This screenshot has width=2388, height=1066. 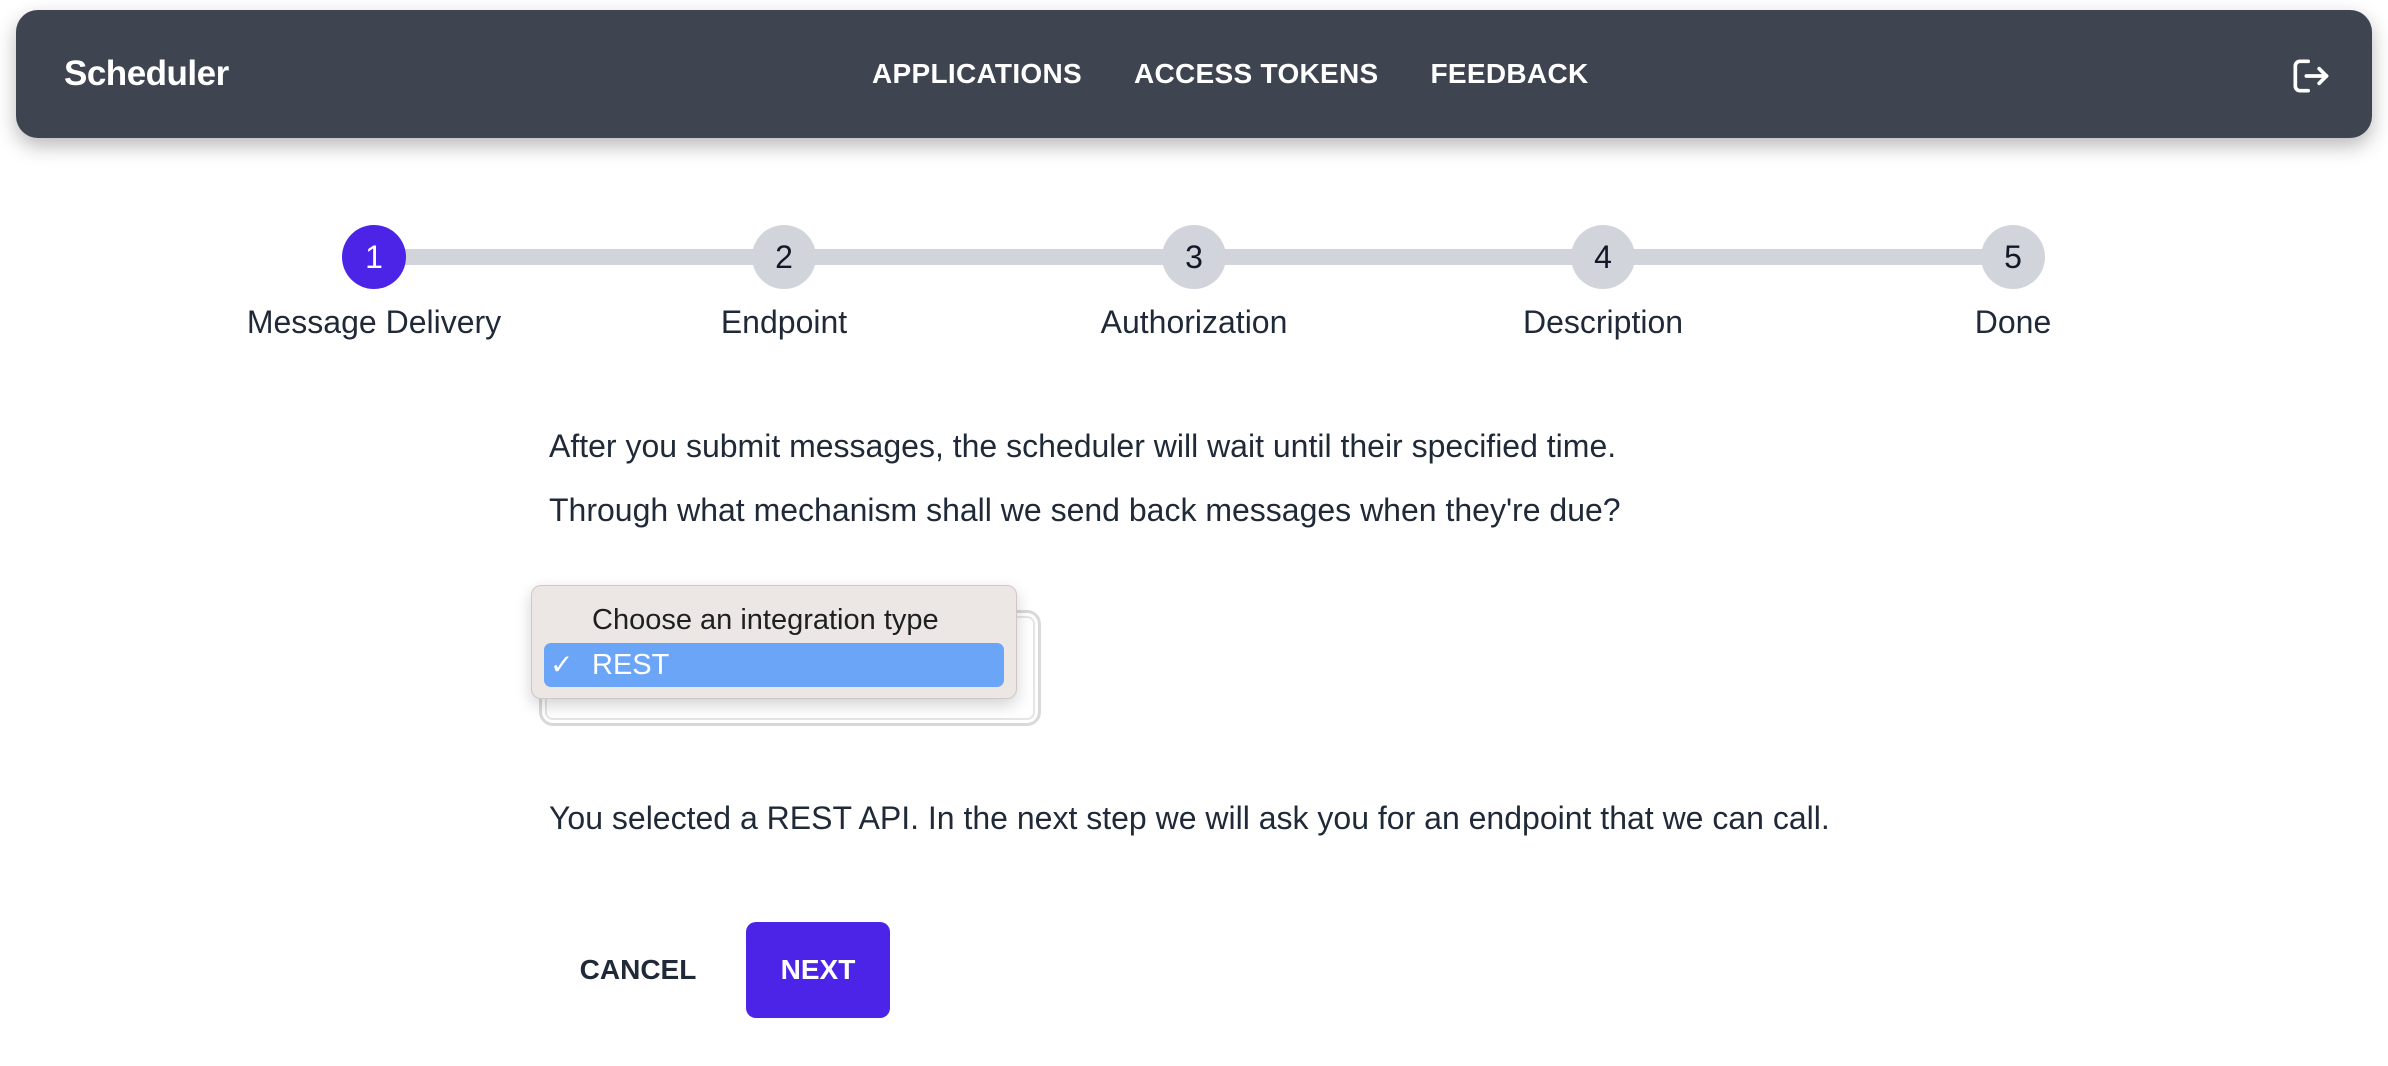 I want to click on option-choose-integration-type: Choose an integration type, so click(x=774, y=620).